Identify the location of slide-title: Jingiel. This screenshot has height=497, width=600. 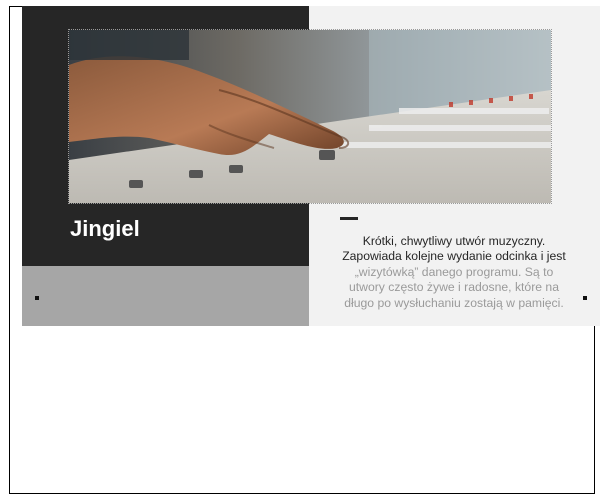
(105, 228).